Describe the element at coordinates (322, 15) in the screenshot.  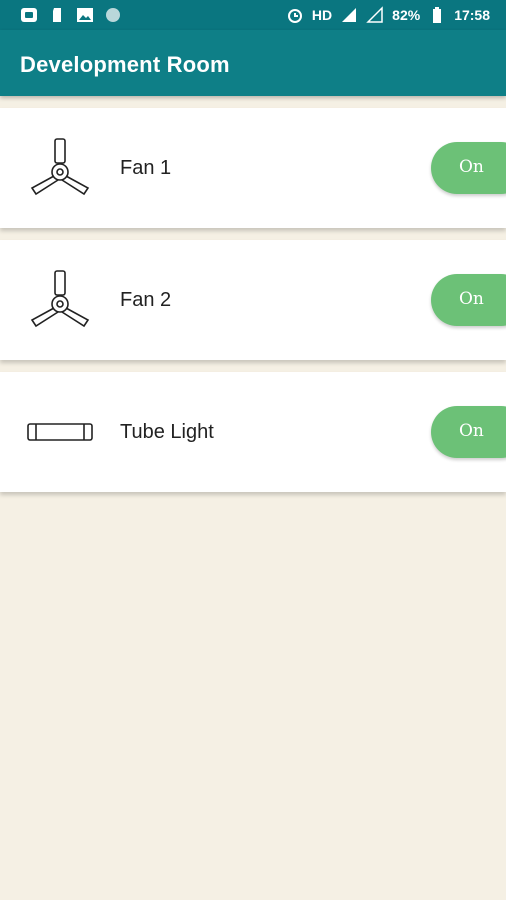
I see `network-label: HD` at that location.